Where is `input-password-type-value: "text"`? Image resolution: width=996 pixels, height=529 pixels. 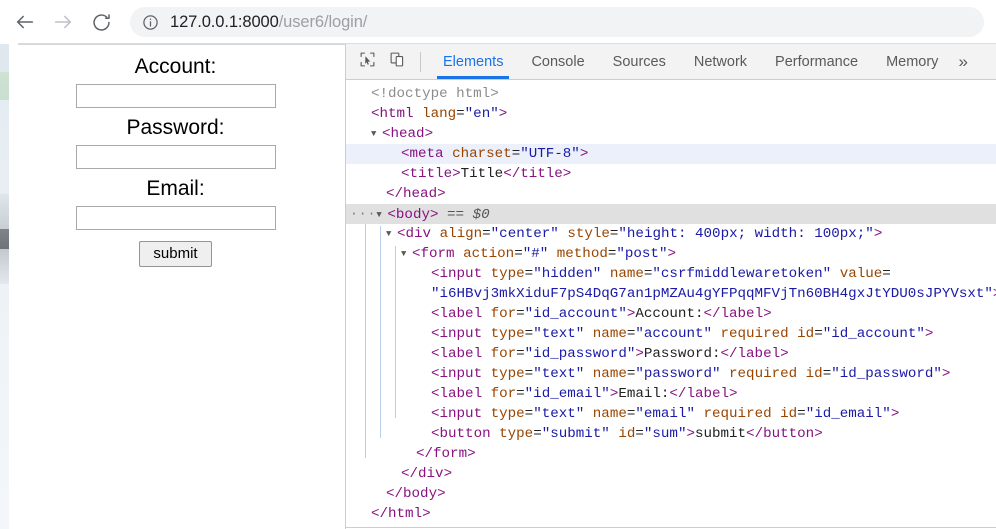
input-password-type-value: "text" is located at coordinates (559, 374).